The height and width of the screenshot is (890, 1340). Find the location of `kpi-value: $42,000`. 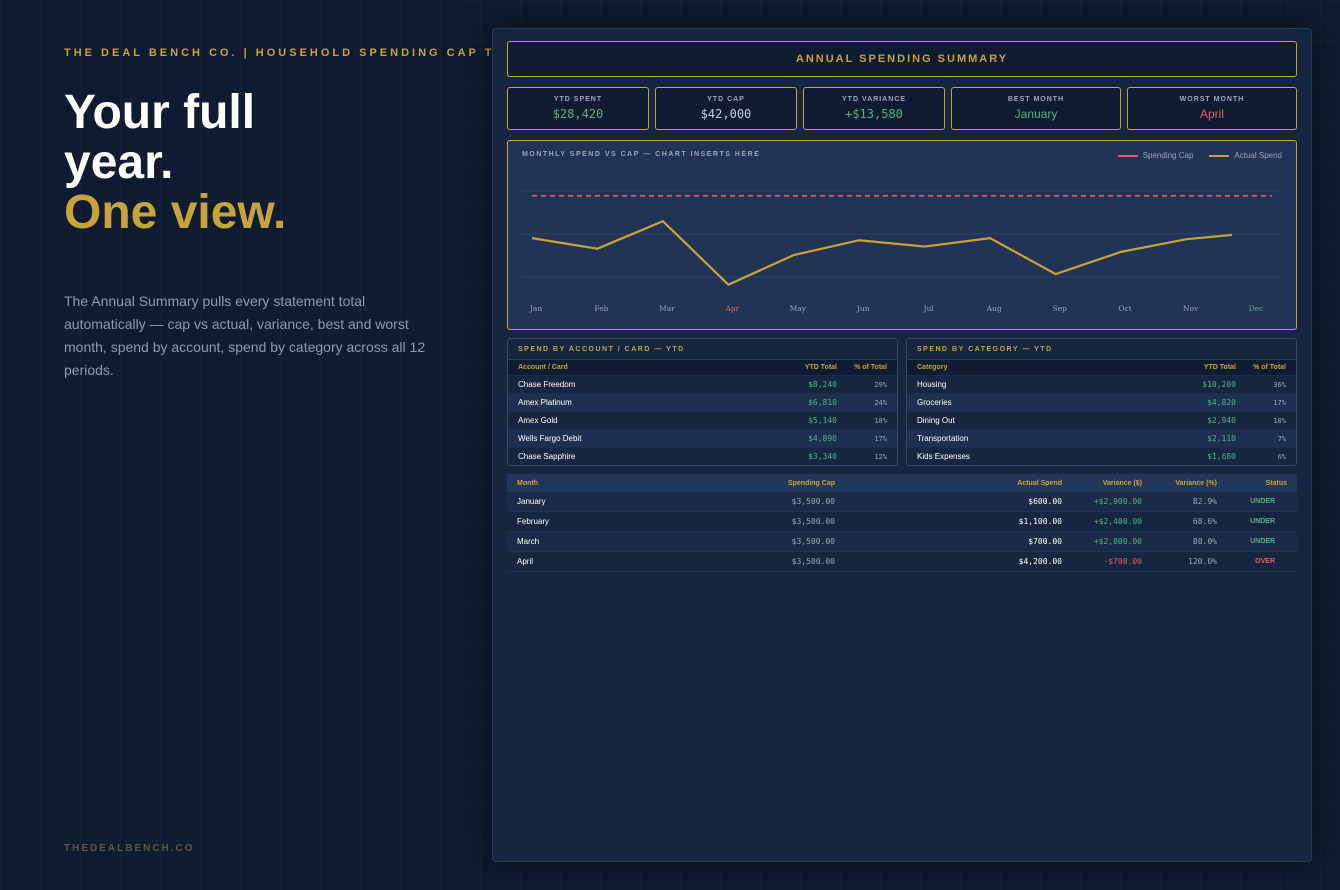

kpi-value: $42,000 is located at coordinates (726, 114).